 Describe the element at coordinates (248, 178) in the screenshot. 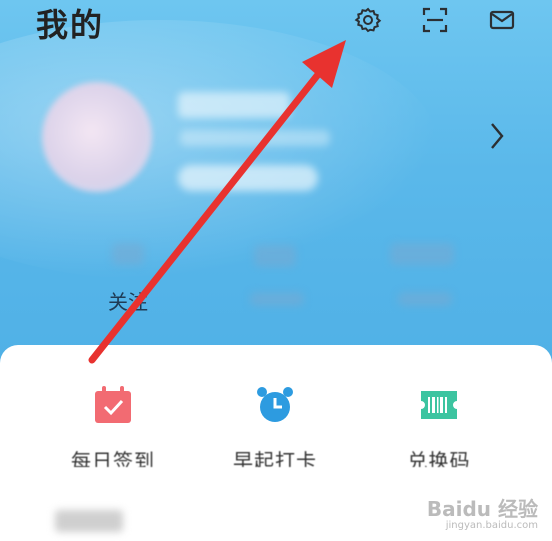

I see `user-badge-blurred` at that location.